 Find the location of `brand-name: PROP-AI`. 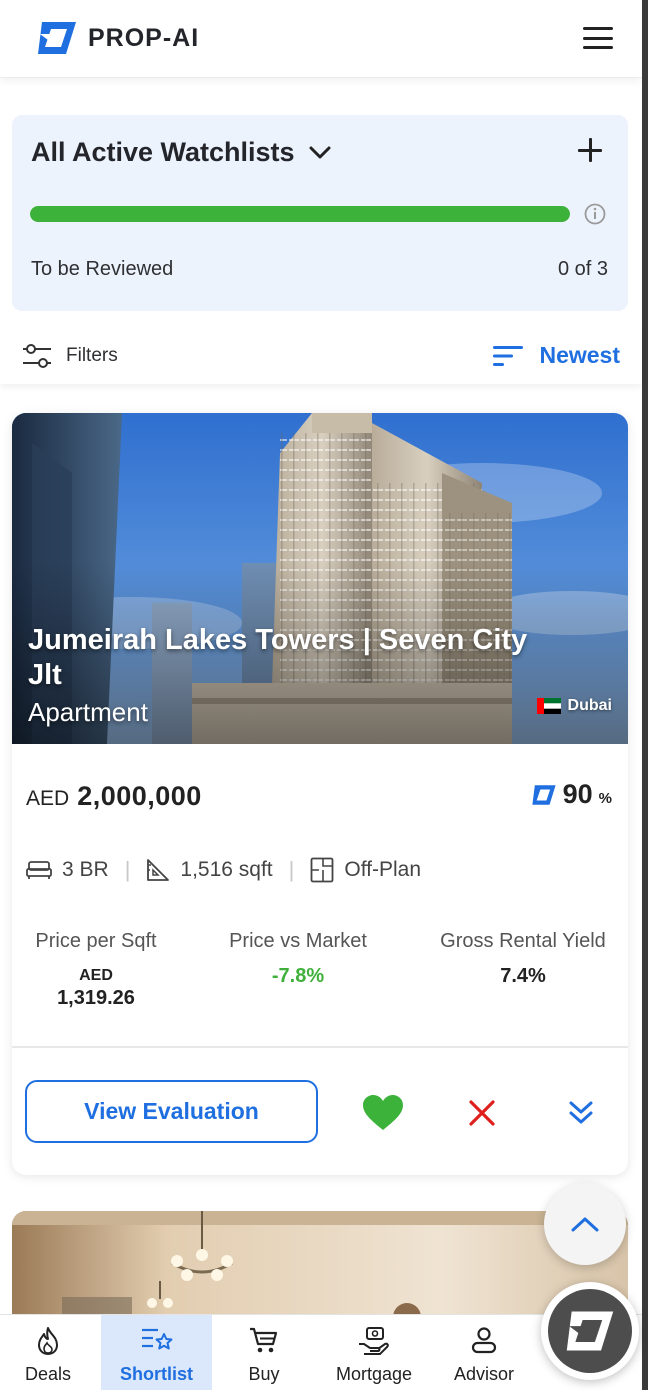

brand-name: PROP-AI is located at coordinates (144, 37).